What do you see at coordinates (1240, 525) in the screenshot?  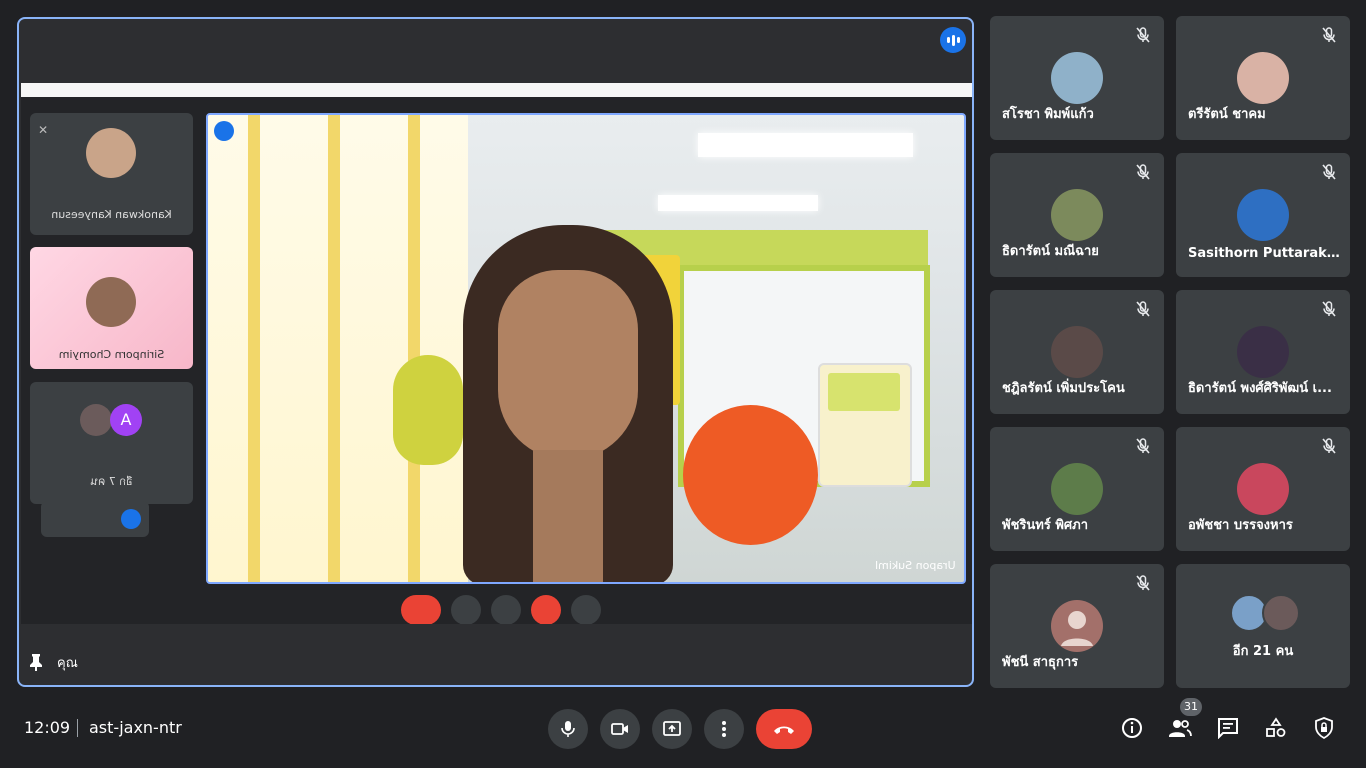 I see `participant-name: อพัชชา บรรจงหาร` at bounding box center [1240, 525].